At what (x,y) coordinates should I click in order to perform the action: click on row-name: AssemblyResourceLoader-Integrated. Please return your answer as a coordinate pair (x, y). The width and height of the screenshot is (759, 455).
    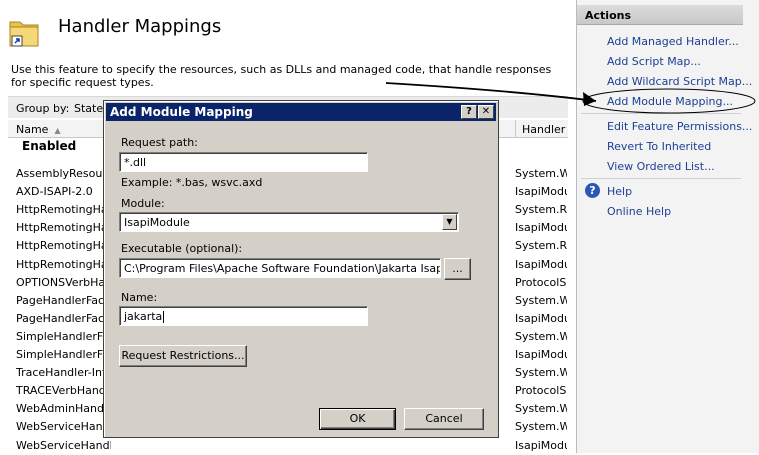
    Looking at the image, I should click on (63, 173).